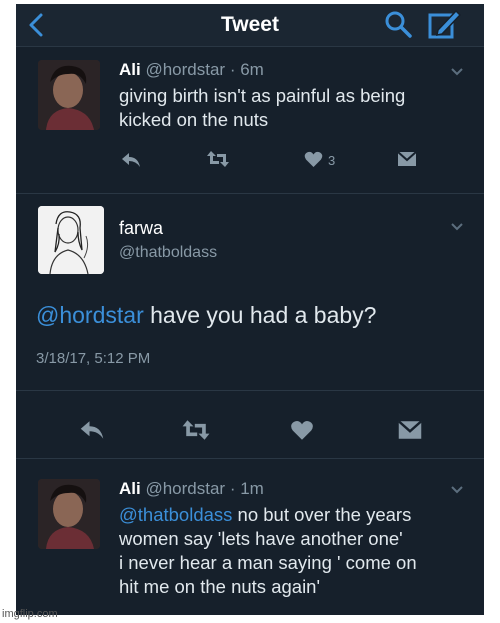 This screenshot has width=500, height=623. What do you see at coordinates (250, 390) in the screenshot?
I see `divider` at bounding box center [250, 390].